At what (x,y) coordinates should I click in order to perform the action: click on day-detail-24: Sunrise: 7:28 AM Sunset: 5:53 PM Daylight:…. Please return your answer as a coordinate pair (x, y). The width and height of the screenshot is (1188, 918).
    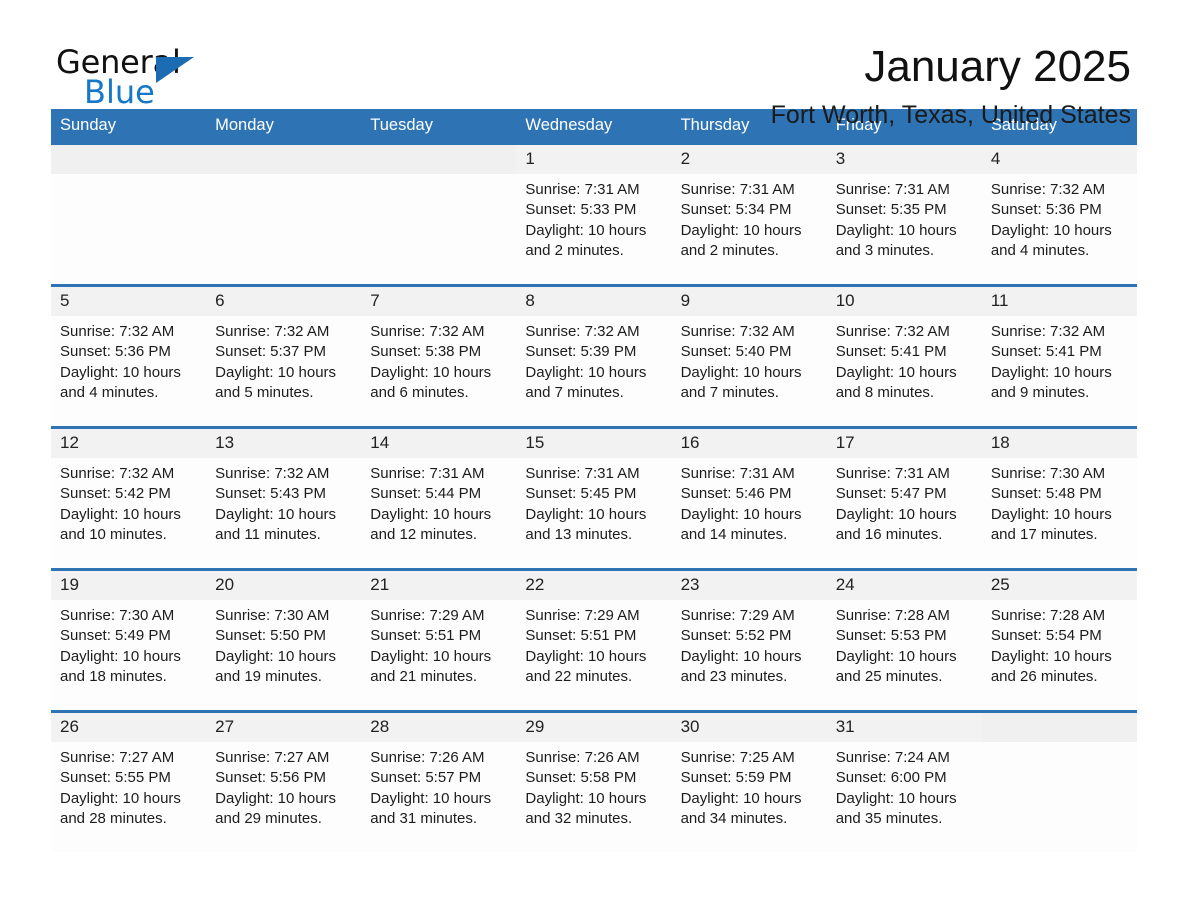
    Looking at the image, I should click on (904, 656).